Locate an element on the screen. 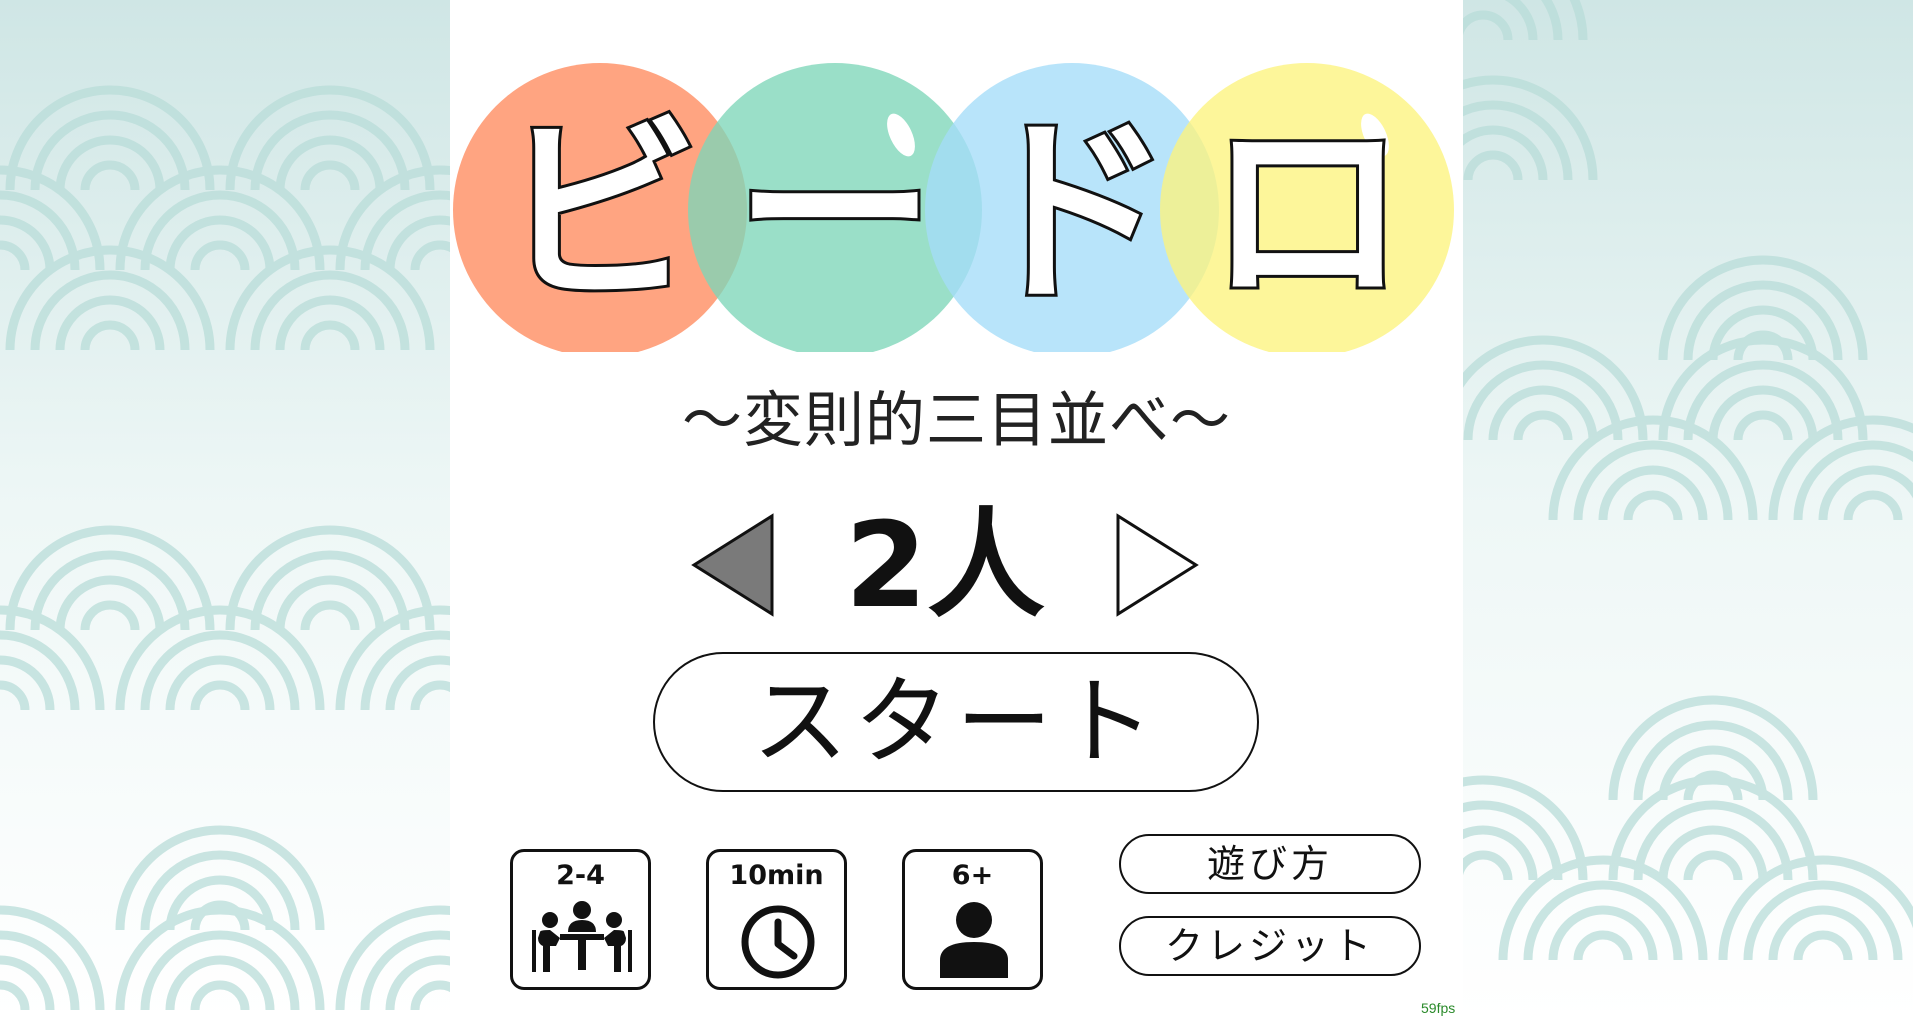 Image resolution: width=1913 pixels, height=1019 pixels. player-count-selector: 2人 is located at coordinates (956, 565).